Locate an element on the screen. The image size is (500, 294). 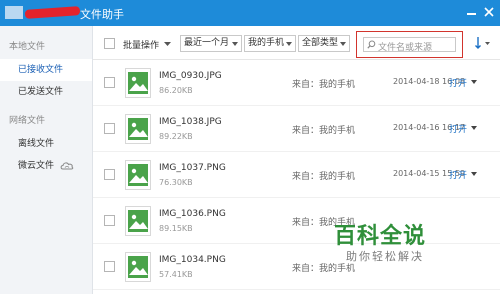
watermark: 百科全说 助你轻松解决 is located at coordinates (404, 248).